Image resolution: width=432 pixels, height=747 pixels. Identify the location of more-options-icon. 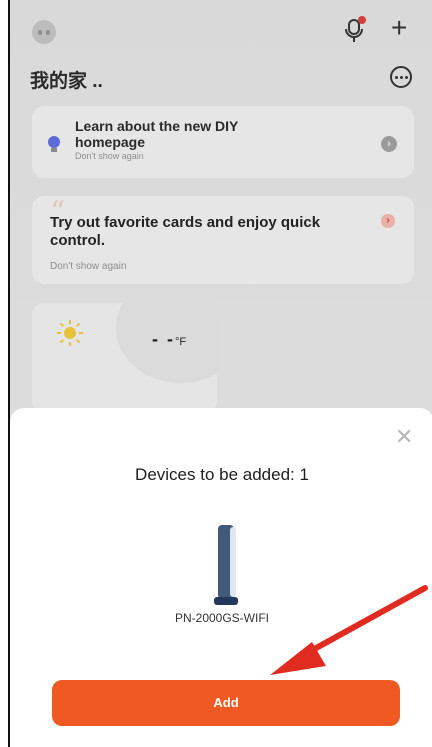
(401, 77).